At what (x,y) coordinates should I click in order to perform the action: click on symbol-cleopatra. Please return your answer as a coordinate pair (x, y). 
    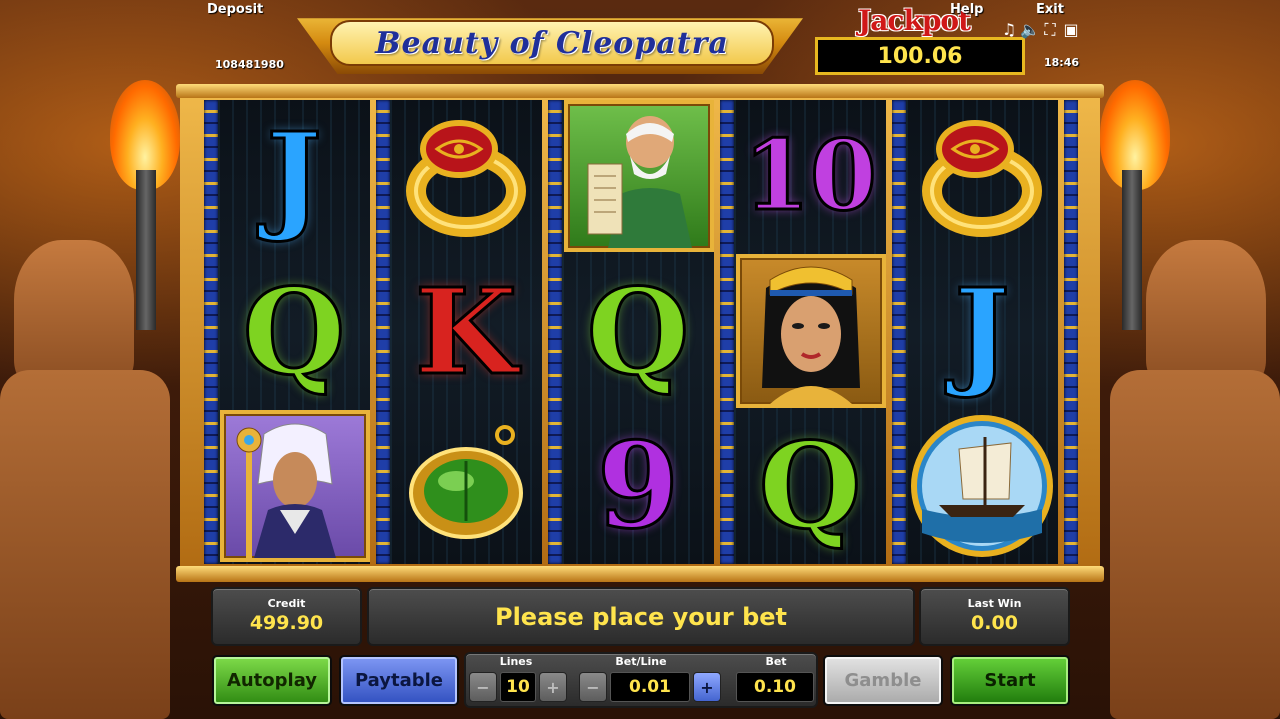
    Looking at the image, I should click on (811, 331).